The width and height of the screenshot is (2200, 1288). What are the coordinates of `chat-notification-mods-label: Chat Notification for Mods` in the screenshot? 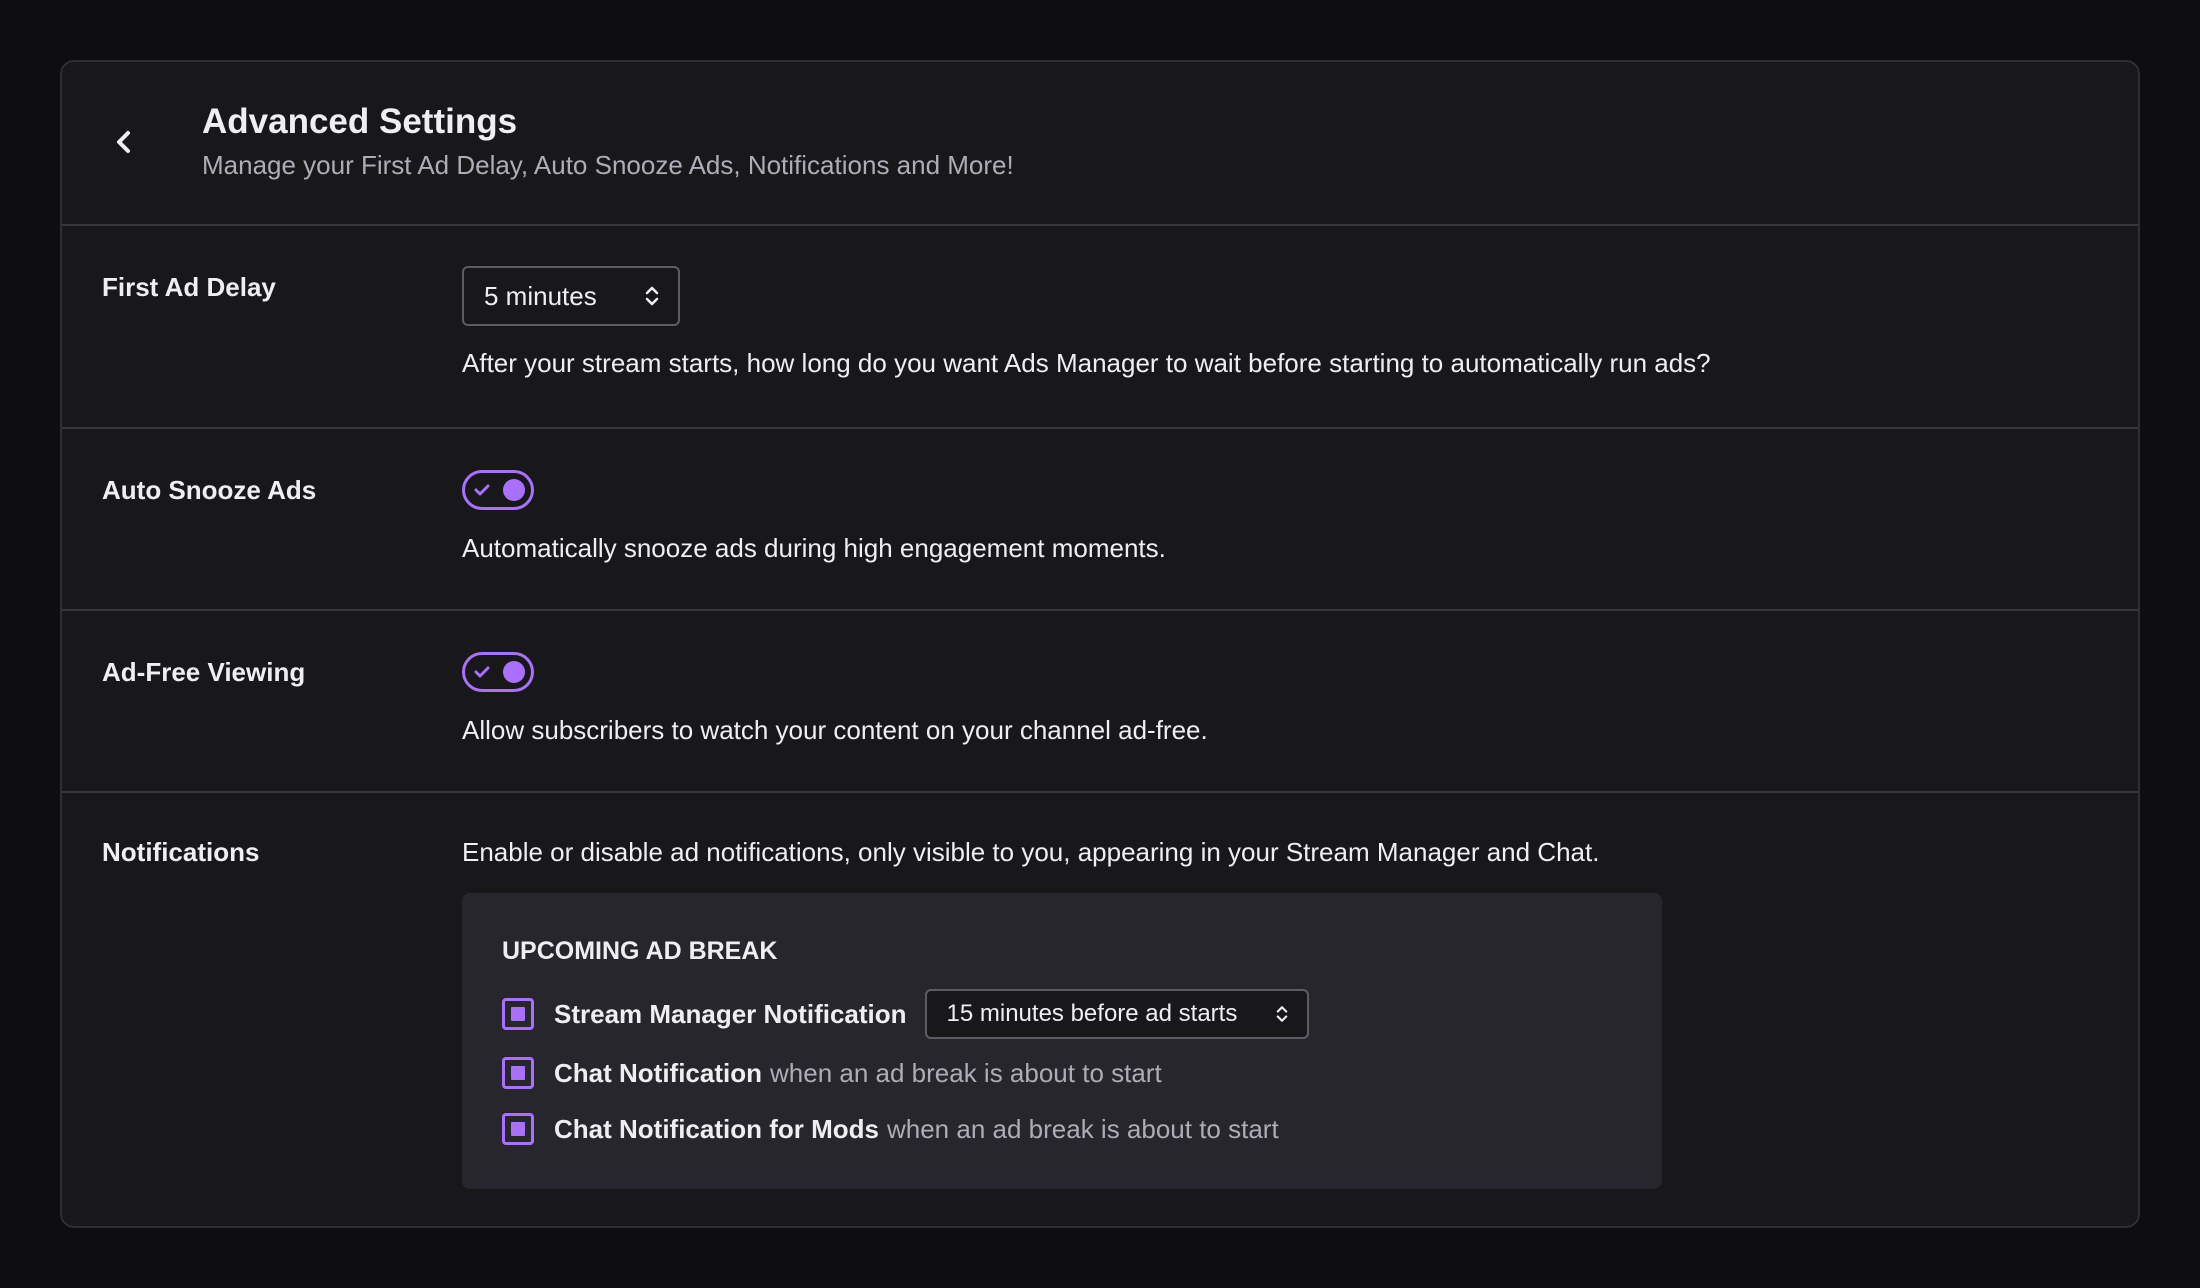 It's located at (716, 1128).